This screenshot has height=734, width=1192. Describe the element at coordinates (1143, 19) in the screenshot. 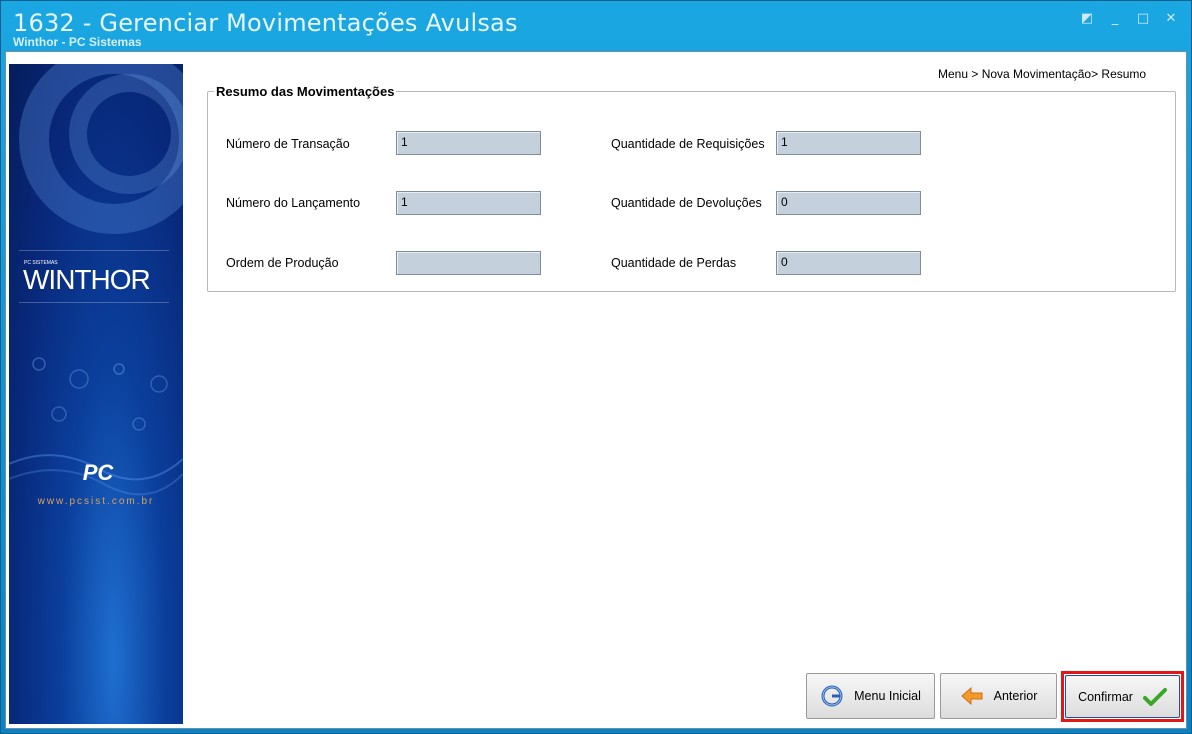

I see `maximize-icon: □` at that location.